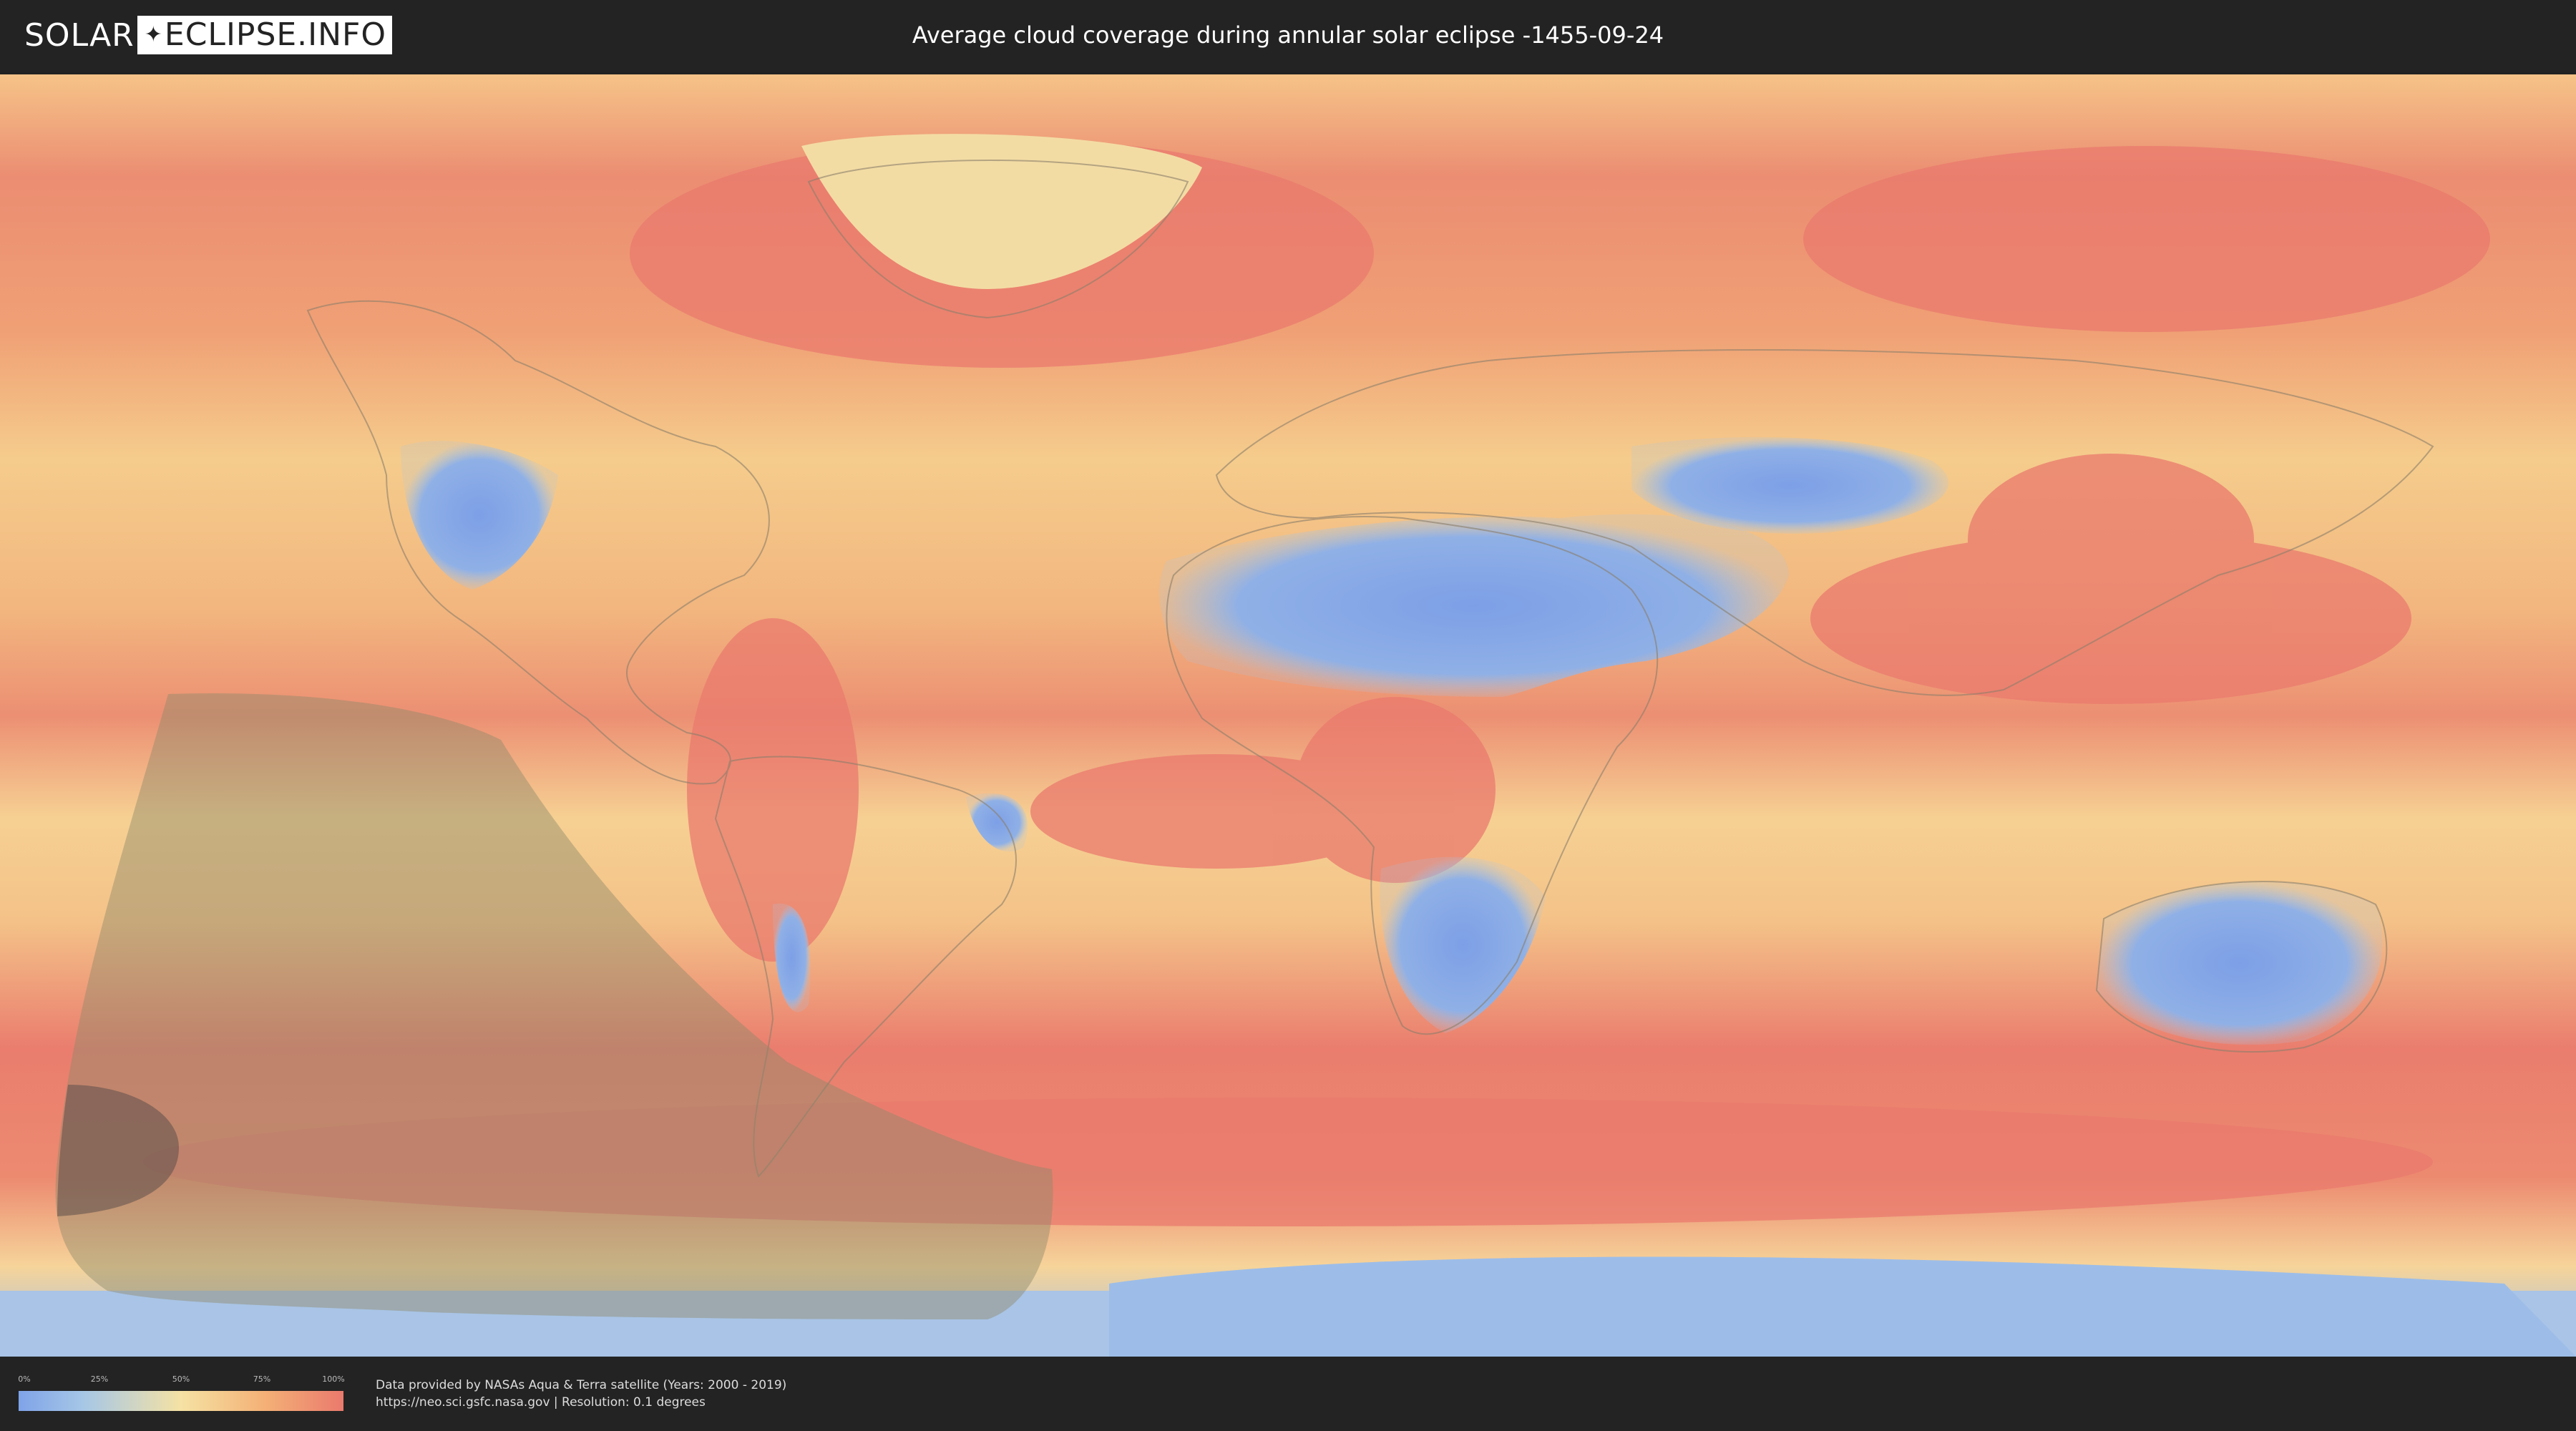  Describe the element at coordinates (24, 1379) in the screenshot. I see `legend-tick-0: 0%` at that location.